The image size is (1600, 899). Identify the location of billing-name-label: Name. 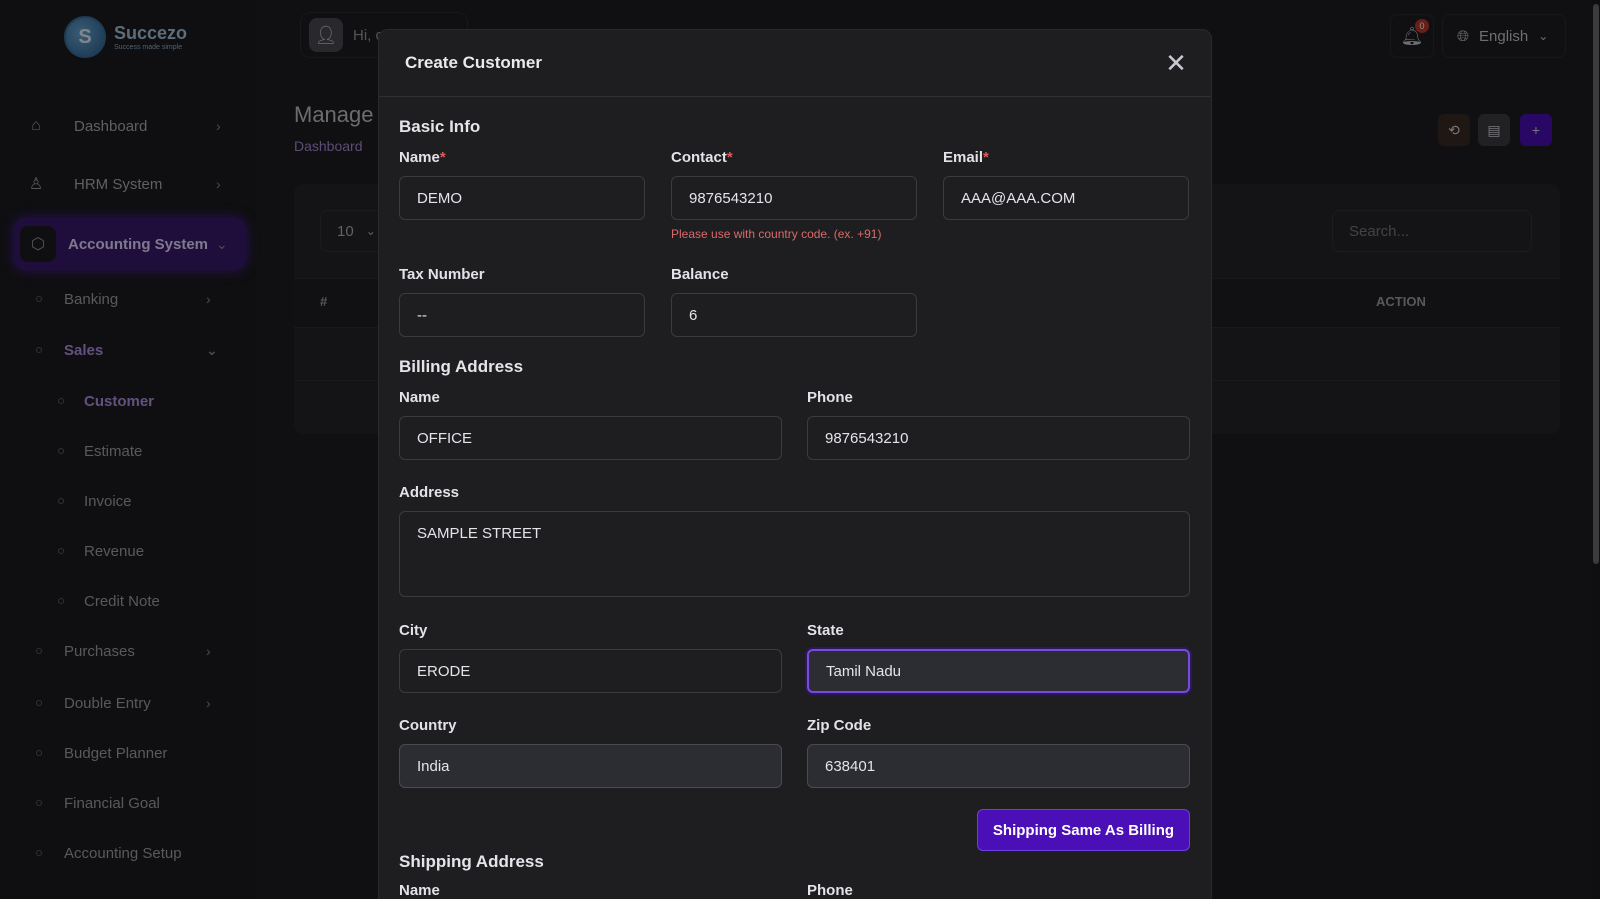
(419, 397).